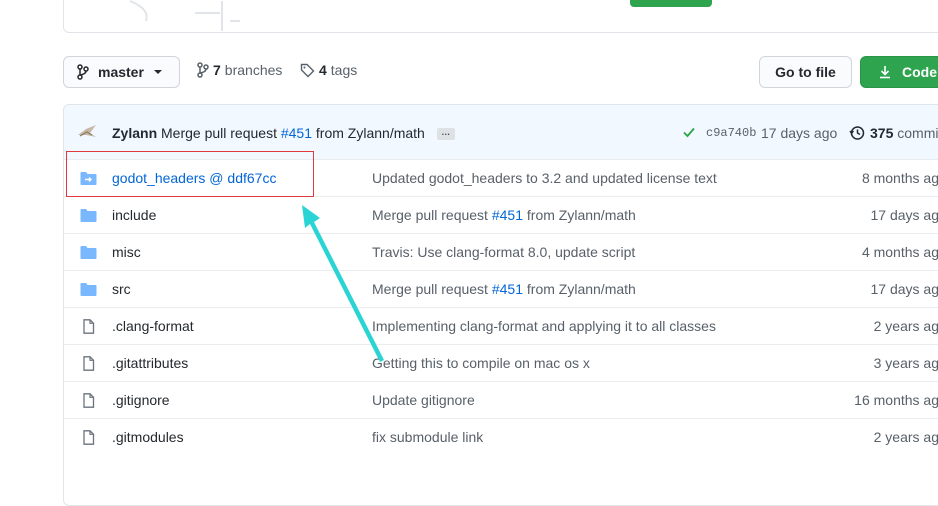 The image size is (938, 506). Describe the element at coordinates (217, 70) in the screenshot. I see `branches-count: 7` at that location.